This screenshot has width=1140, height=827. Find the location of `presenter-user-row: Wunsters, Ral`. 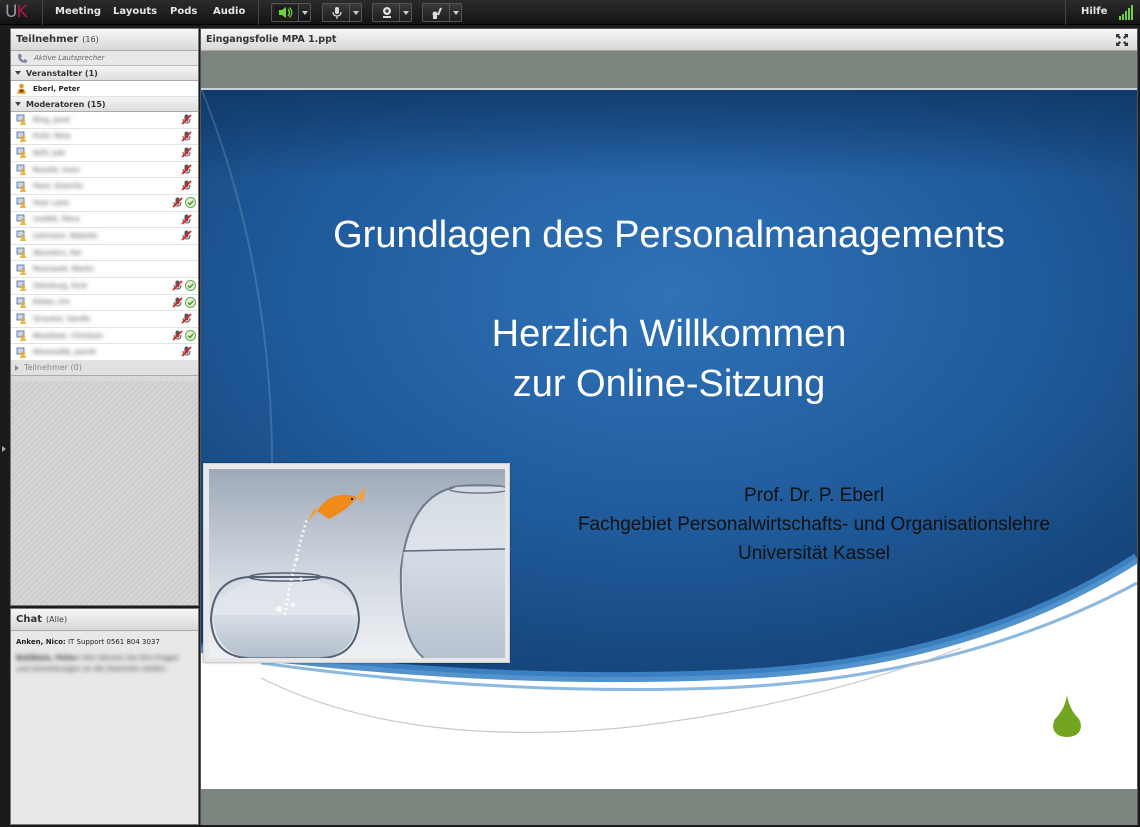

presenter-user-row: Wunsters, Ral is located at coordinates (104, 253).